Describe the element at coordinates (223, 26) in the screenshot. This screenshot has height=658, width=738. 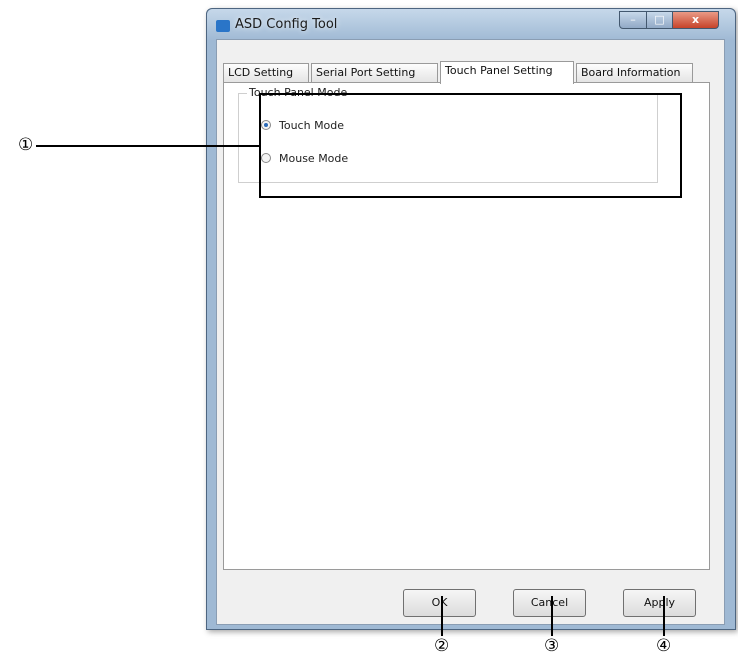
I see `app-icon` at that location.